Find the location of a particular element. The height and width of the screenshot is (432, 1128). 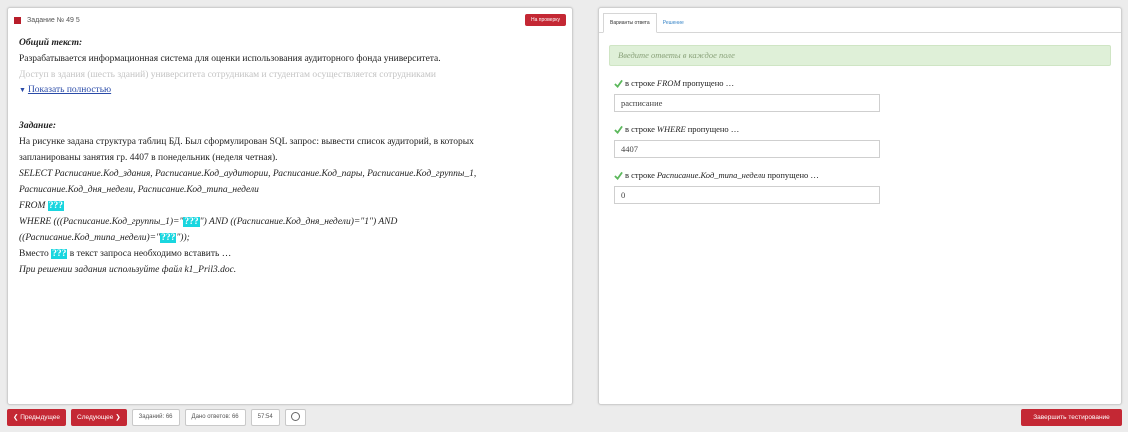

sql-from-line: FROM ??? is located at coordinates (290, 206).